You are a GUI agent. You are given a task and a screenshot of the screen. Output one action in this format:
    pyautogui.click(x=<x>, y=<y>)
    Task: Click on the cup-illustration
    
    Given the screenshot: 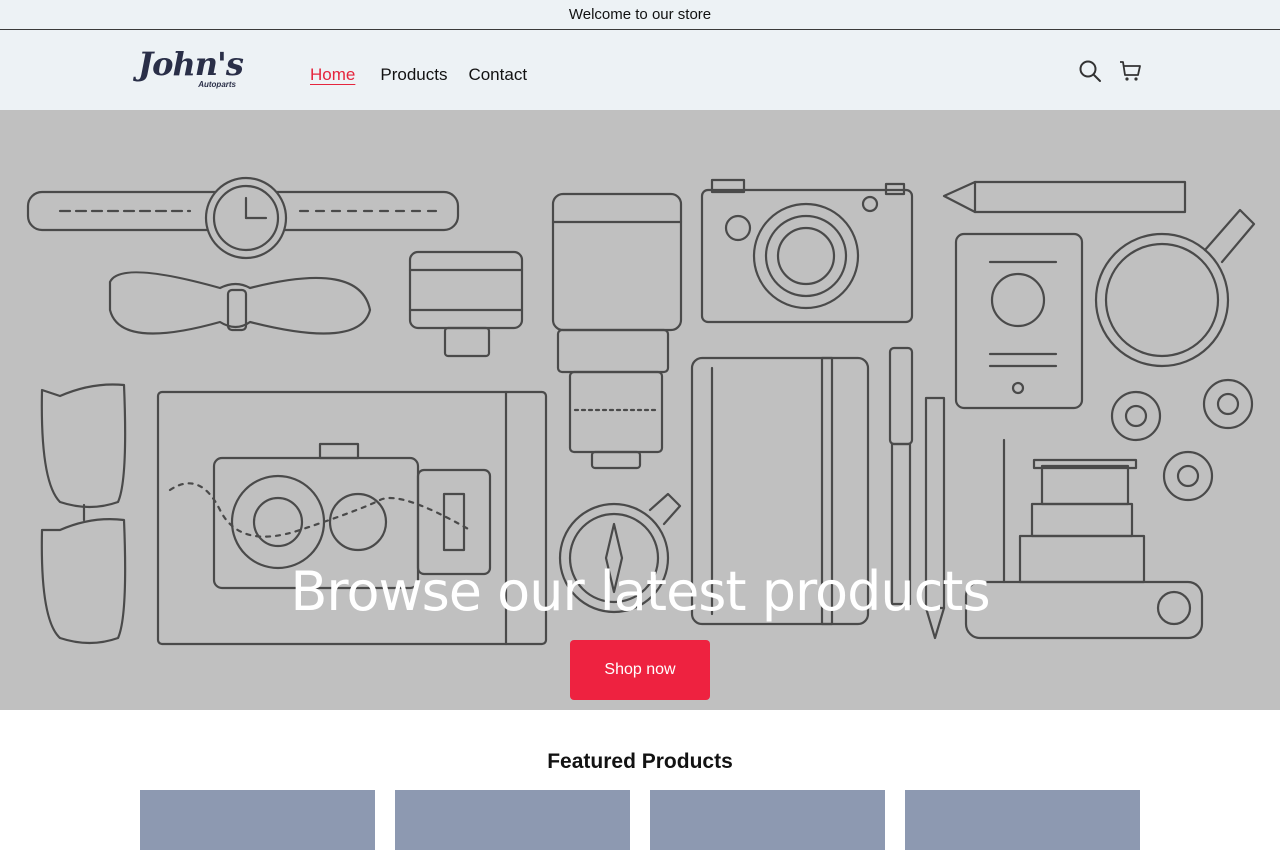 What is the action you would take?
    pyautogui.click(x=1175, y=288)
    